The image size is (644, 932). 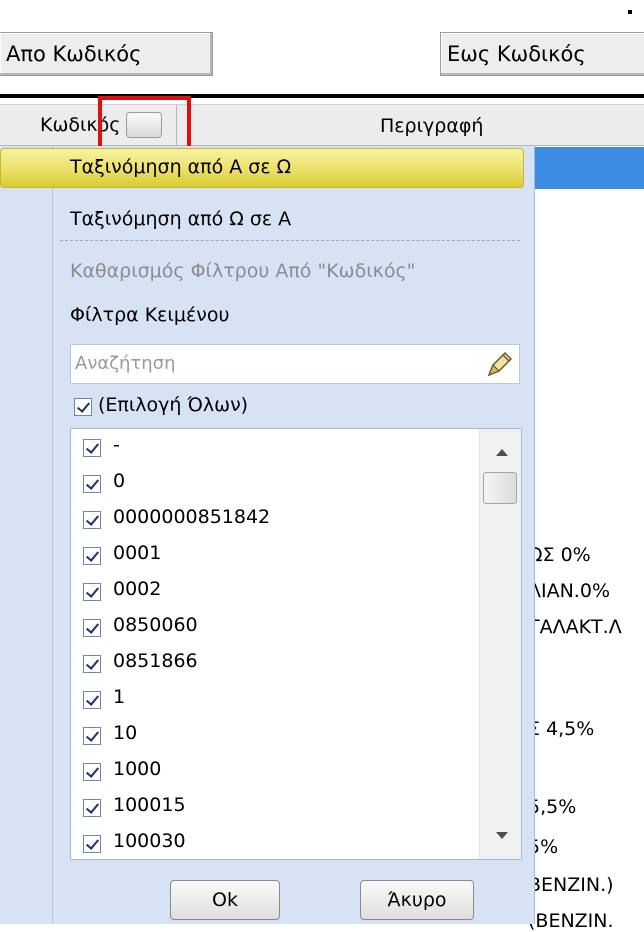 What do you see at coordinates (149, 315) in the screenshot?
I see `menu-item-text-filters: Φίλτρα Κειμένου` at bounding box center [149, 315].